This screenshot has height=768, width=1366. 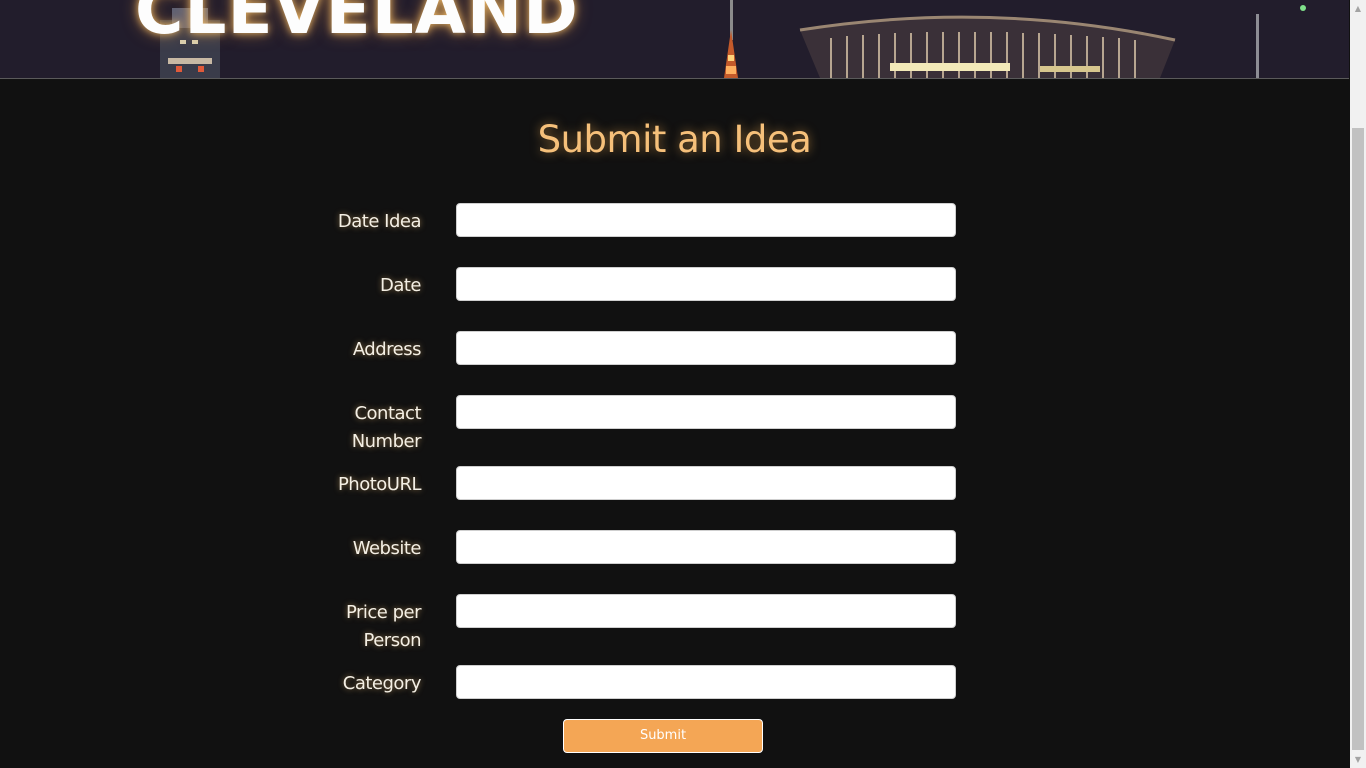 I want to click on submit-button: Submit, so click(x=663, y=736).